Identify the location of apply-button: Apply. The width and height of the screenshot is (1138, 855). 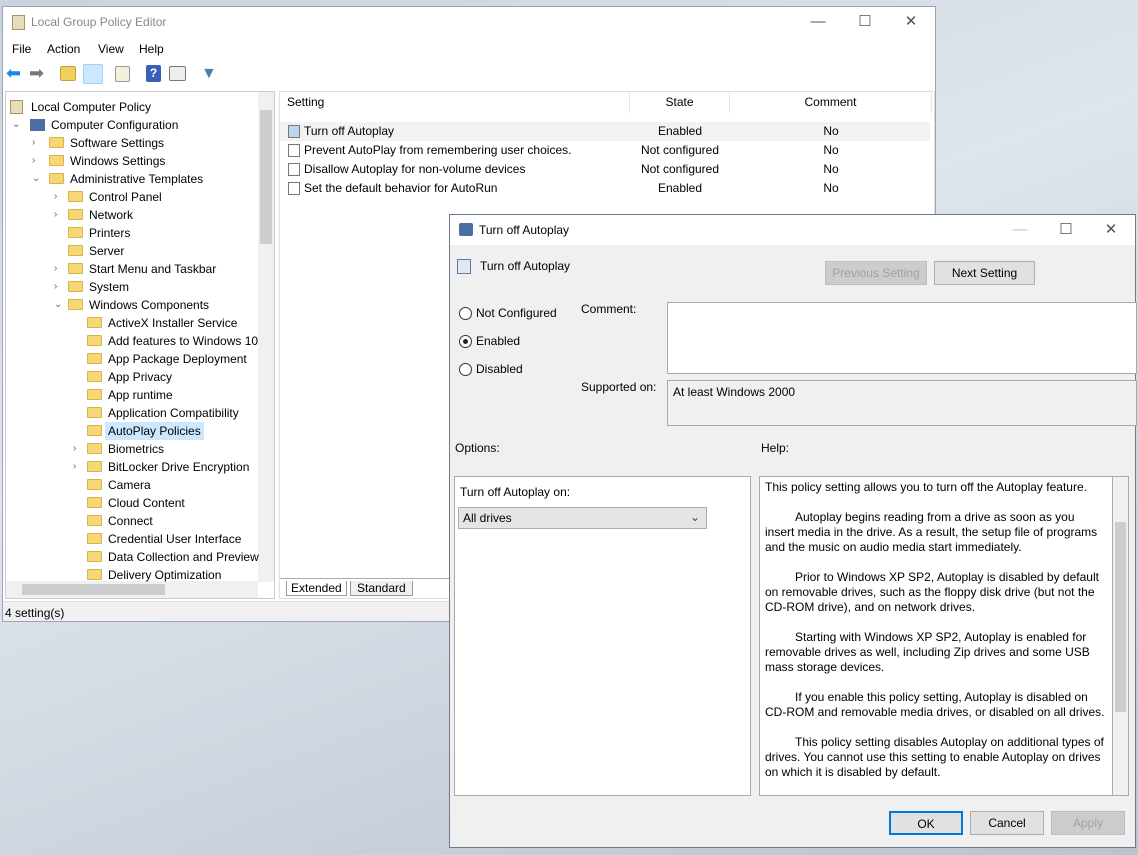
(1088, 823).